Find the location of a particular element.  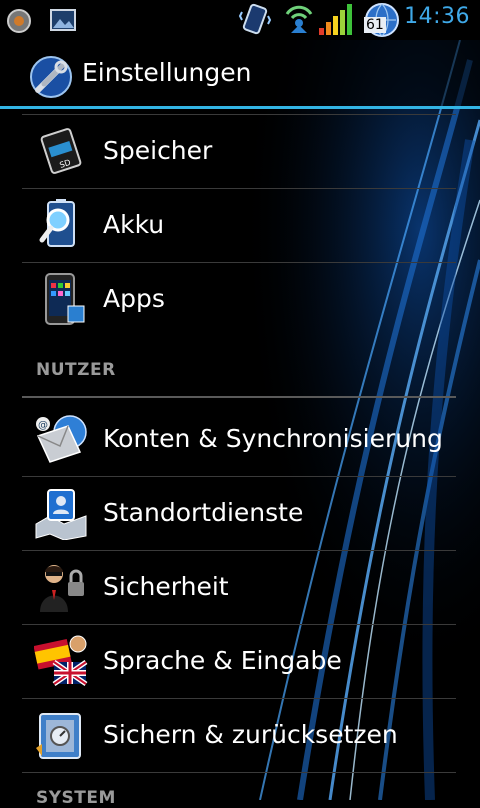

battery-level-text: 61 is located at coordinates (375, 25).